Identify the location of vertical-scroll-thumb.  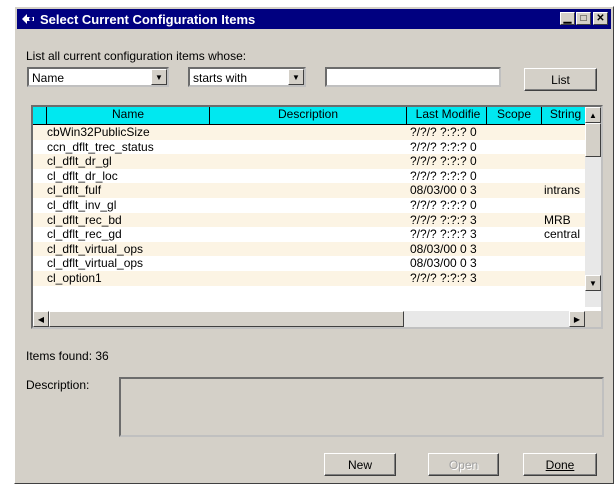
(593, 140).